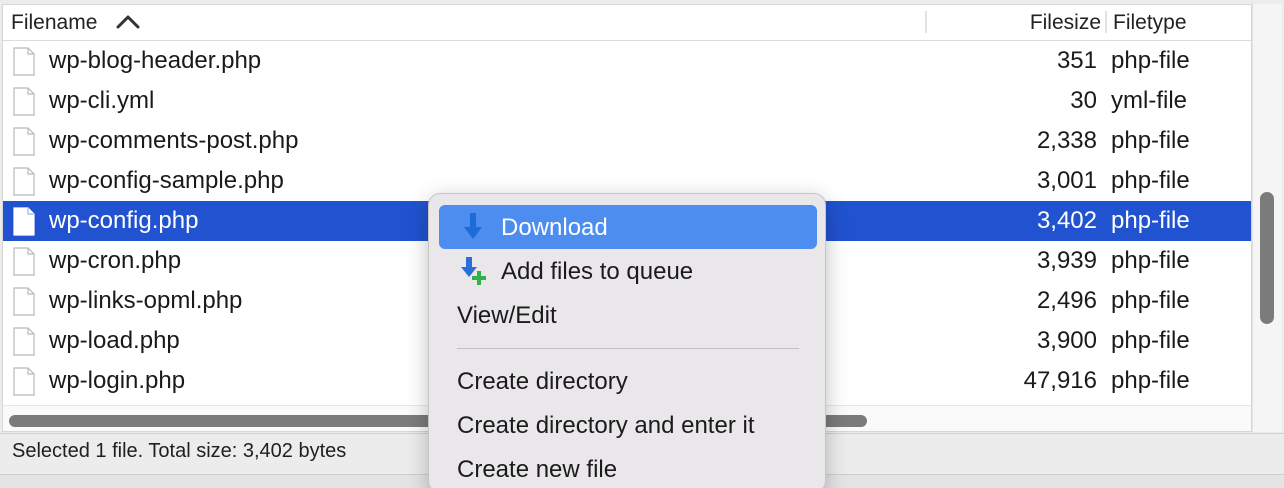 The width and height of the screenshot is (1284, 488). I want to click on file-name: wp-links-opml.php, so click(146, 300).